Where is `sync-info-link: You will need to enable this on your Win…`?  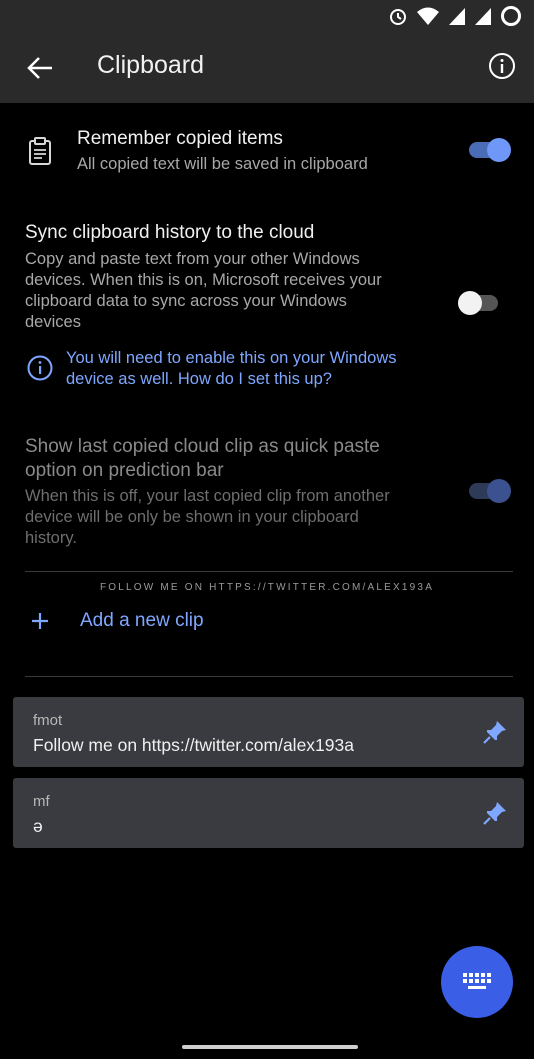 sync-info-link: You will need to enable this on your Win… is located at coordinates (231, 369).